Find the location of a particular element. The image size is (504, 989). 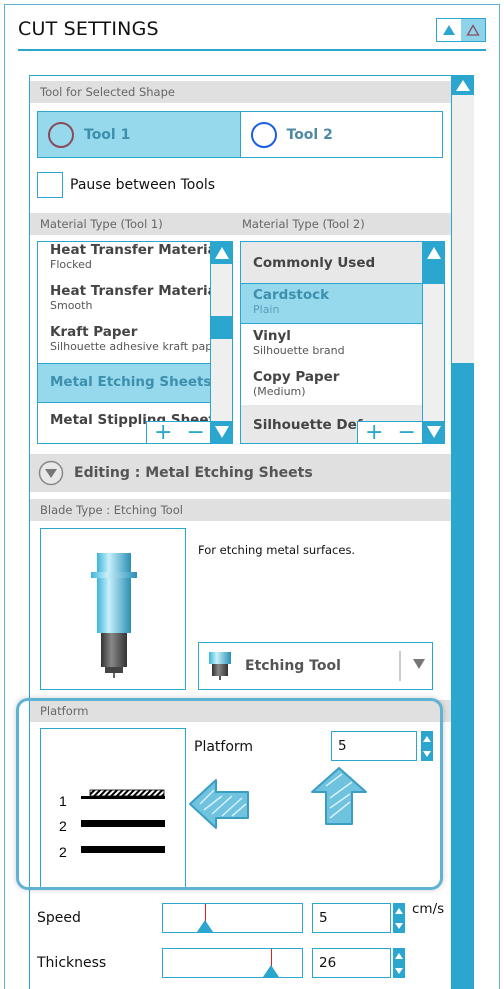

blade-type-selected: Etching Tool is located at coordinates (293, 666).